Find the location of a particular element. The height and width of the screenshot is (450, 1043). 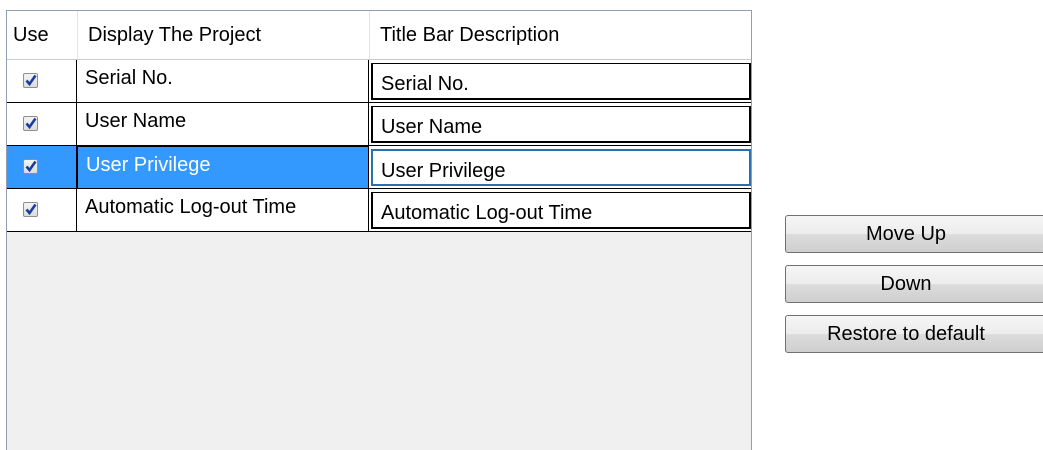

title-input: Serial No. is located at coordinates (561, 81).